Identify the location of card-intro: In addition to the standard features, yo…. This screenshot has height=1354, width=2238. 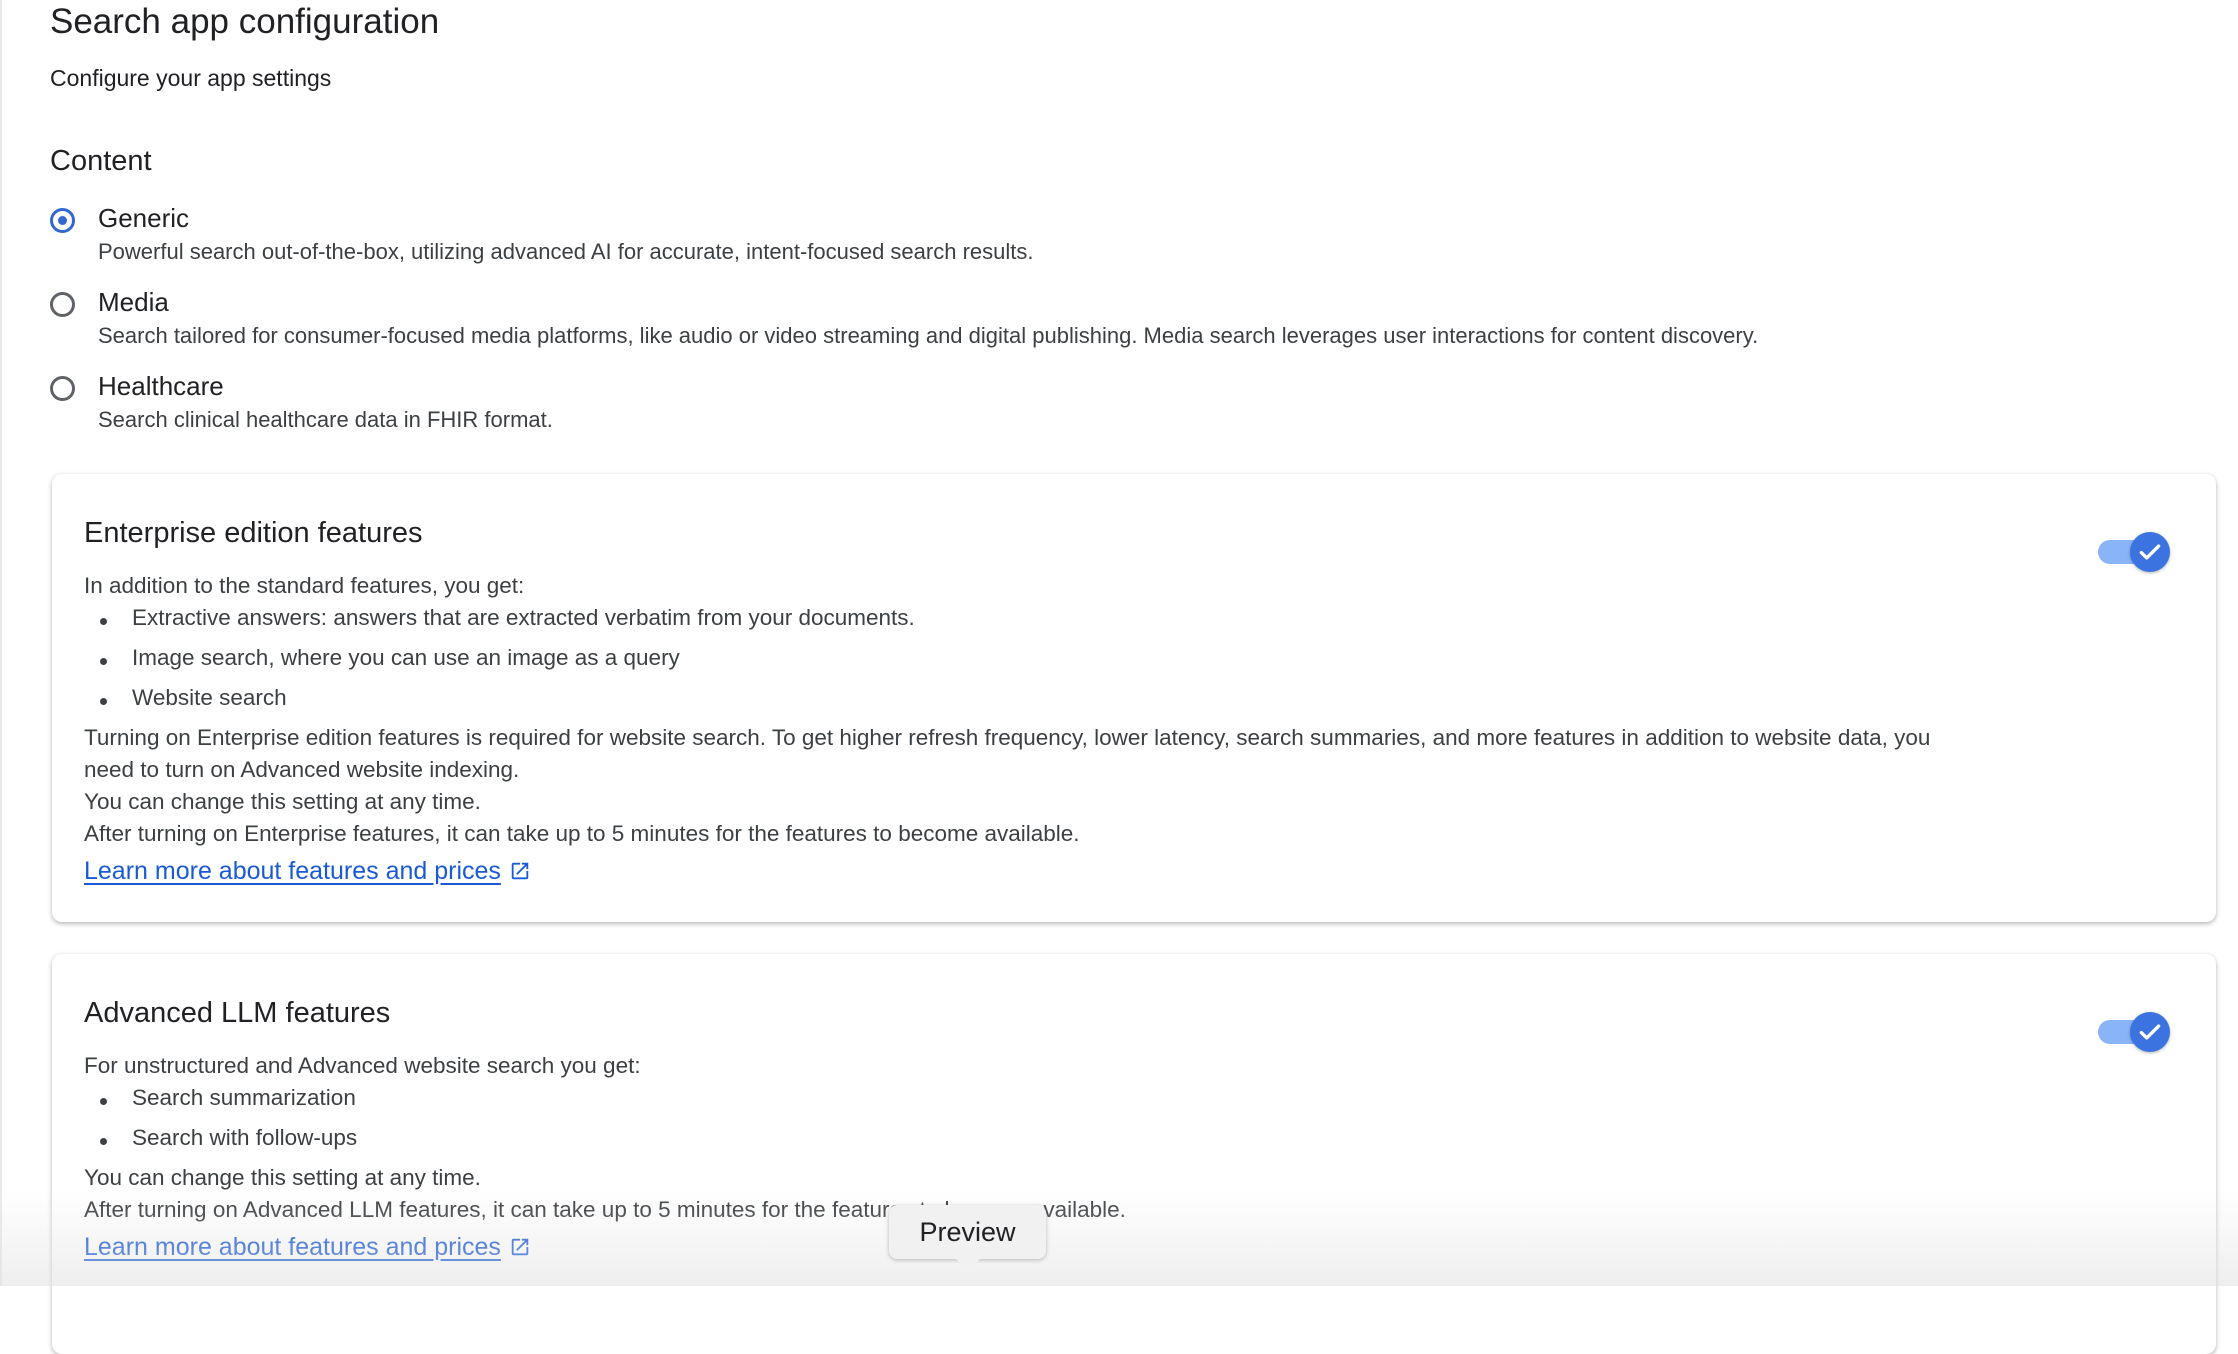
(304, 585).